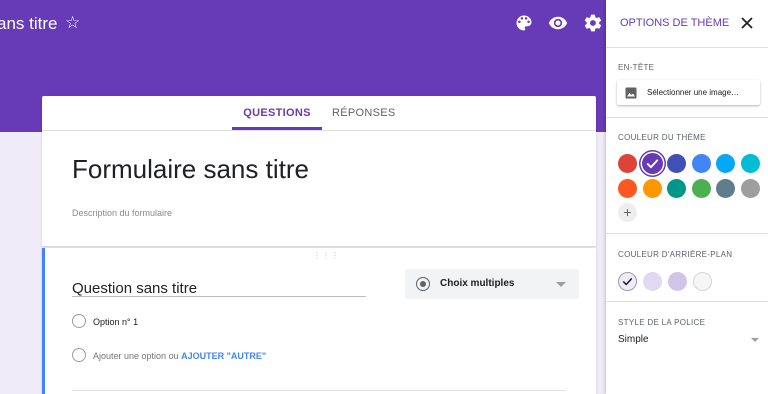  Describe the element at coordinates (675, 254) in the screenshot. I see `background-color-section-label: COULEUR D'ARRIÈRE-PLAN` at that location.